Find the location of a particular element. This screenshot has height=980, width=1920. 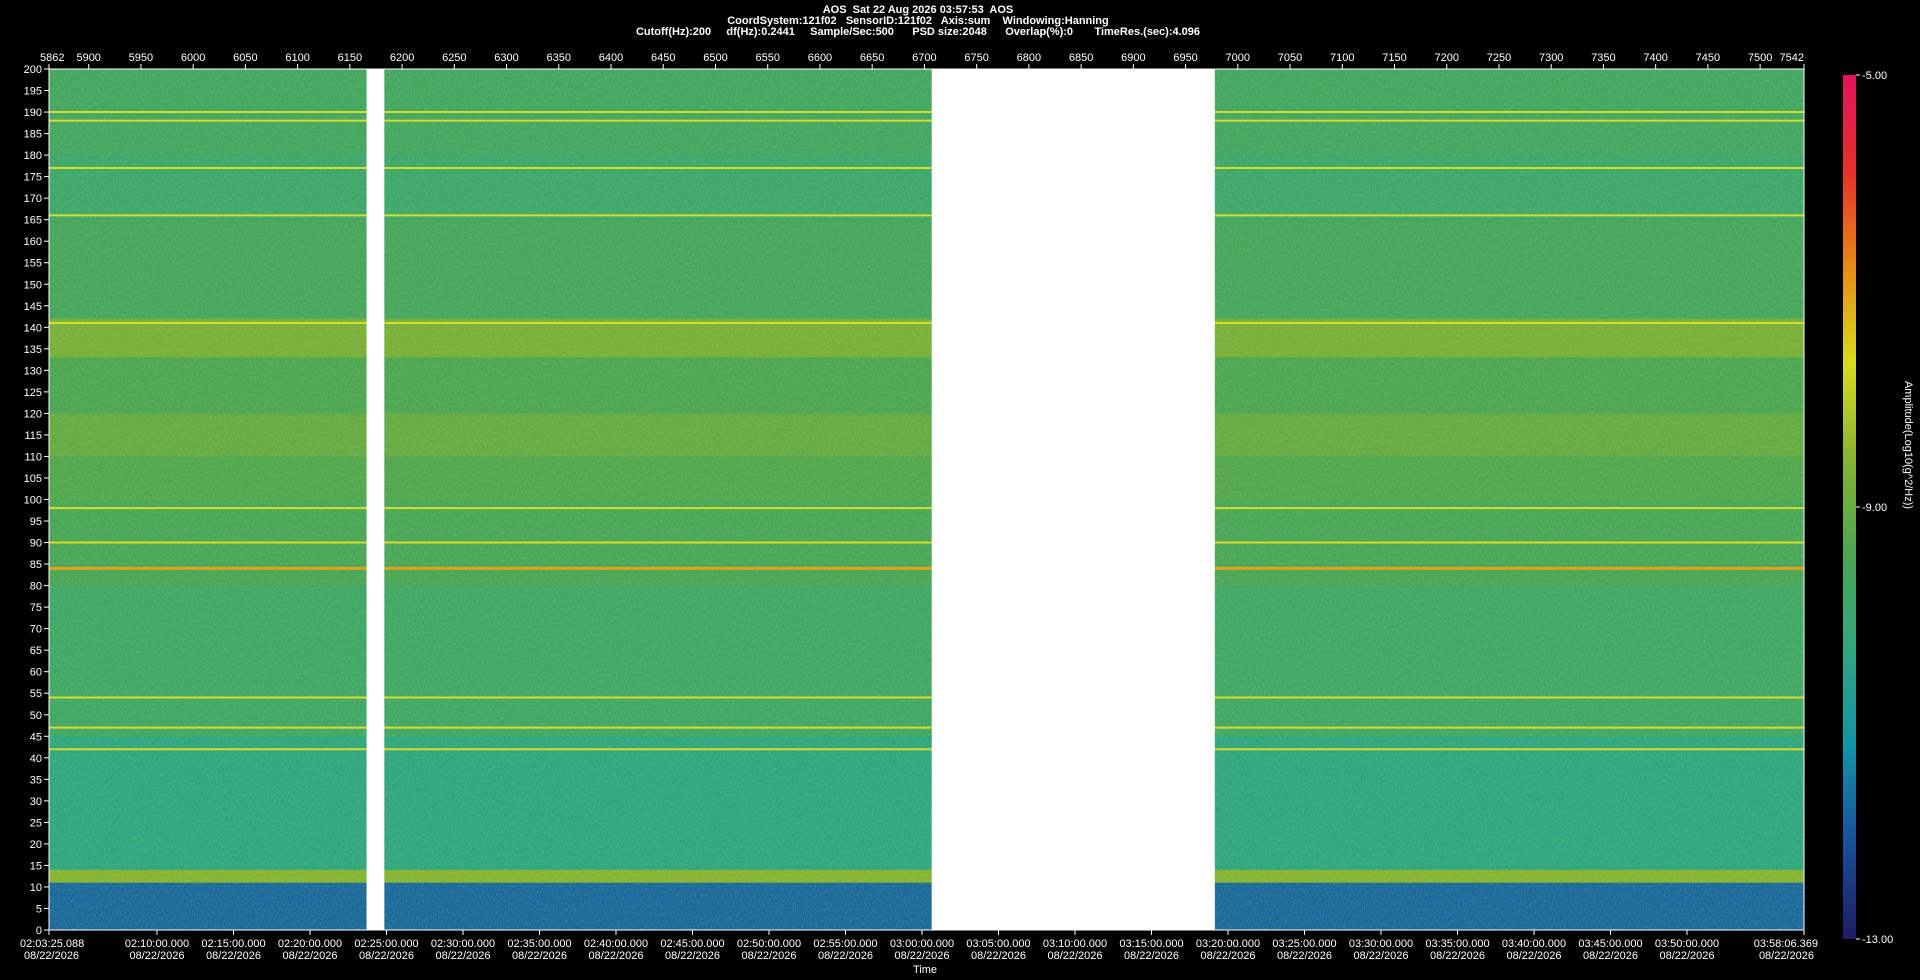

time-tick-label: 02:20:00.000 is located at coordinates (310, 944).